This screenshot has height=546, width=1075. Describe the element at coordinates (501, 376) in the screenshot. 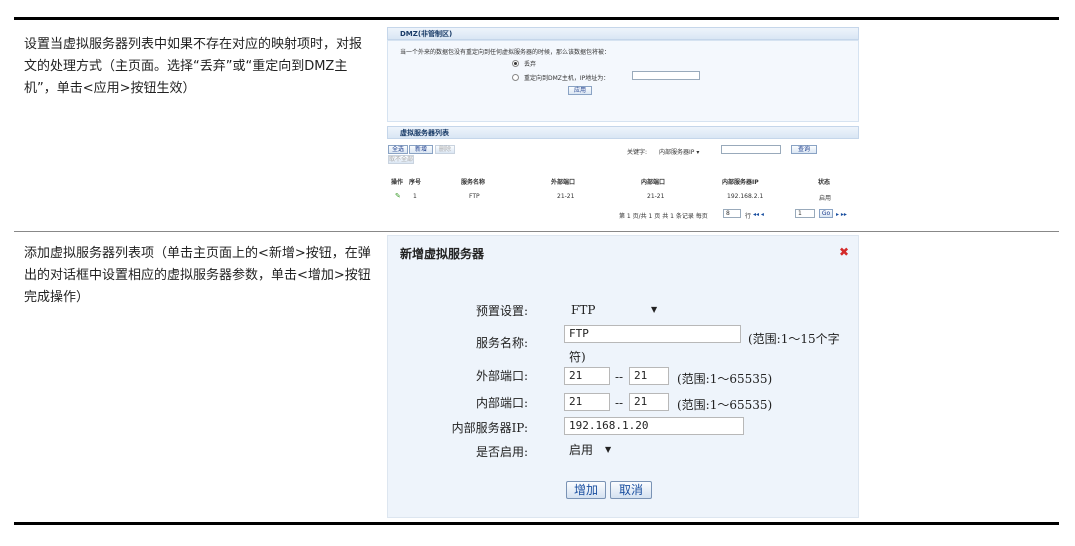

I see `ext-port-label: 外部端口:` at that location.